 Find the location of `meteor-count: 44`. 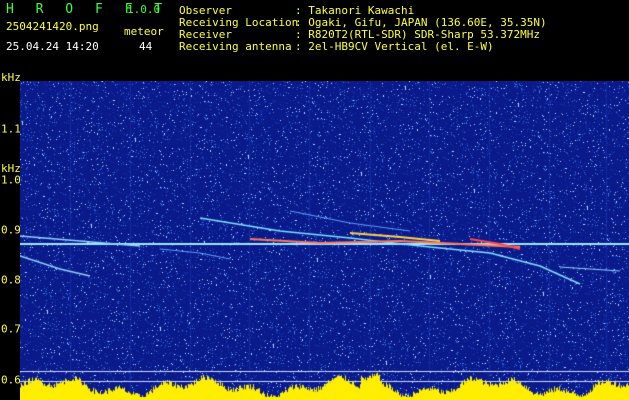

meteor-count: 44 is located at coordinates (146, 46).